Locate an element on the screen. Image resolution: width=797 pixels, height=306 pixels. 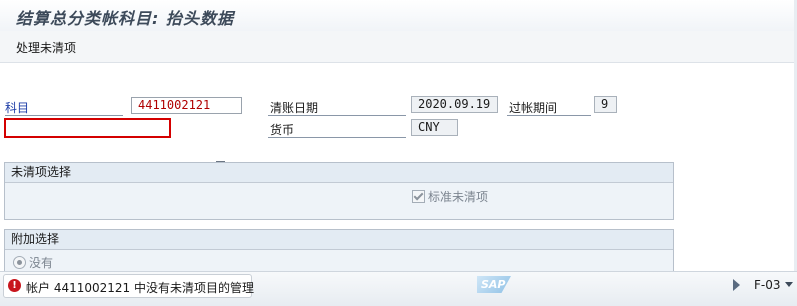
status-message-box: ! 帐户 4411002121 中没有未清项目的管理 is located at coordinates (128, 286).